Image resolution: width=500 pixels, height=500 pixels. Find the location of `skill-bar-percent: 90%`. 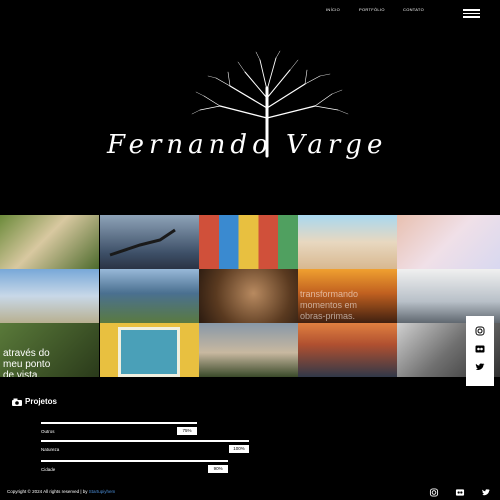

skill-bar-percent: 90% is located at coordinates (218, 469).